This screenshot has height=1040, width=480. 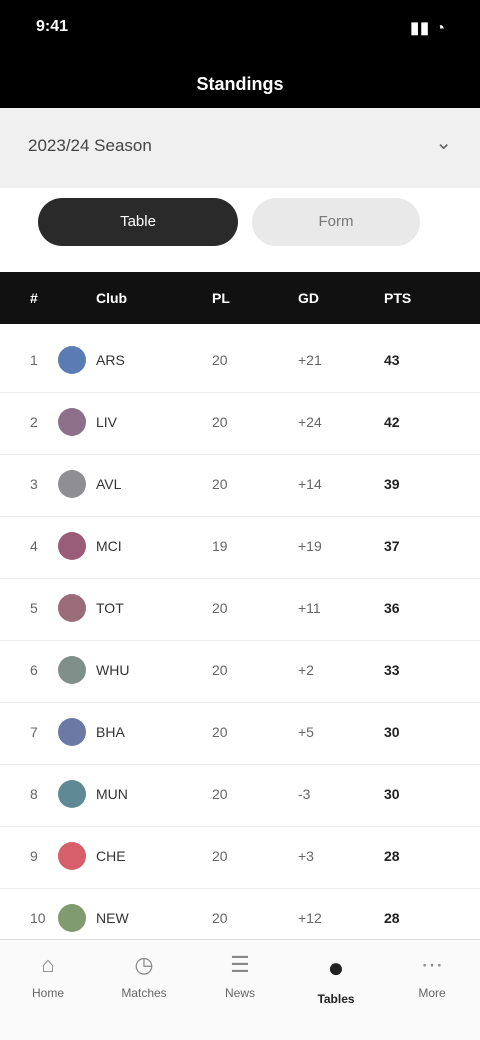 I want to click on points-cell: 39, so click(x=392, y=484).